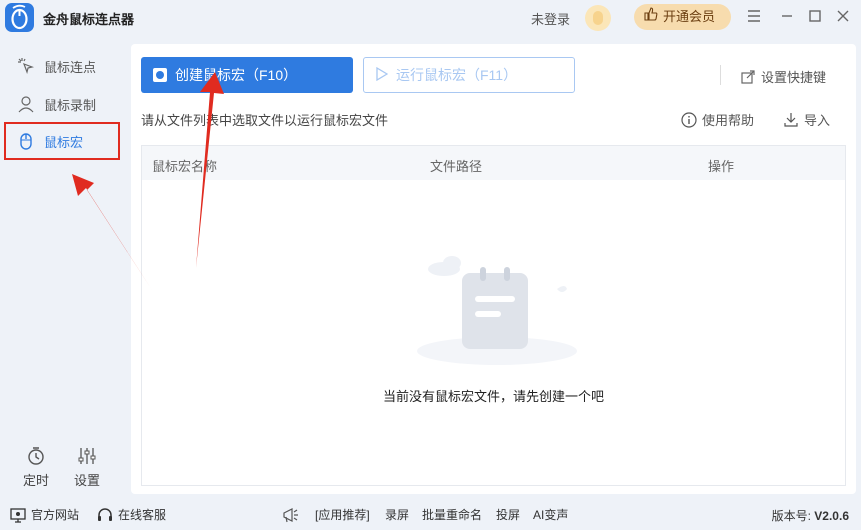 This screenshot has height=530, width=861. Describe the element at coordinates (817, 120) in the screenshot. I see `import-label: 导入` at that location.